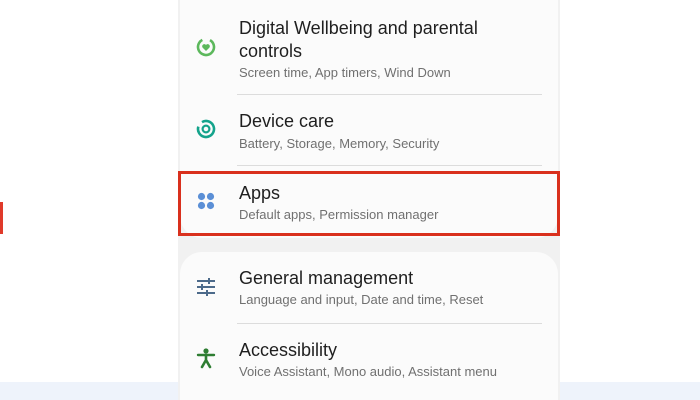 The height and width of the screenshot is (400, 700). Describe the element at coordinates (288, 350) in the screenshot. I see `settings-item-title: Accessibility` at that location.